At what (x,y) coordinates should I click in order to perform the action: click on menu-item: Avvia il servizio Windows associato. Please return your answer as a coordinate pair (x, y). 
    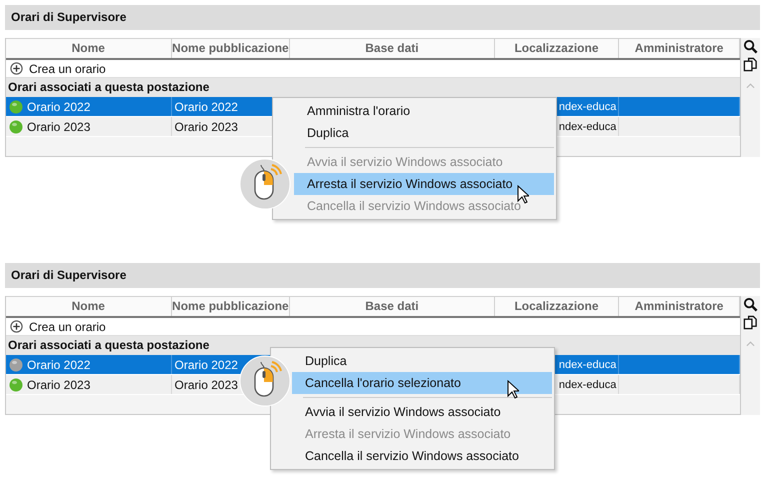
    Looking at the image, I should click on (422, 412).